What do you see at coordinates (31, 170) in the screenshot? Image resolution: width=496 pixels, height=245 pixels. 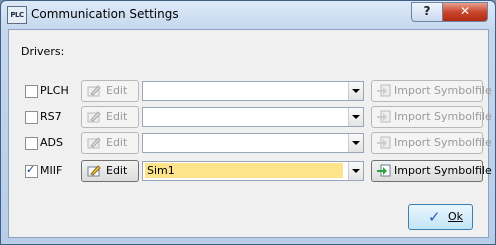 I see `driver-checkbox-miif` at bounding box center [31, 170].